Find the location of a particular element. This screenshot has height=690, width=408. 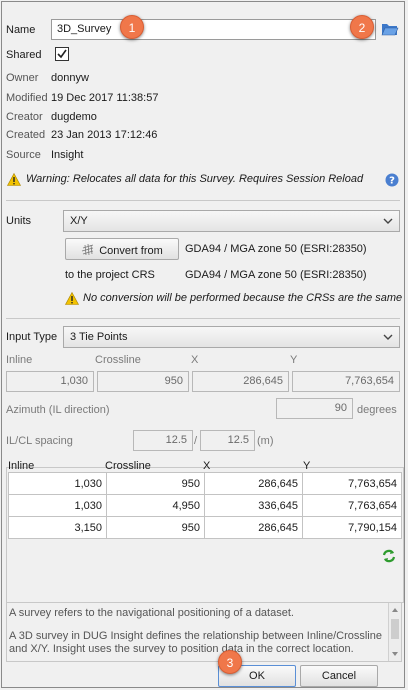

azimuth-unit: degrees is located at coordinates (377, 410).